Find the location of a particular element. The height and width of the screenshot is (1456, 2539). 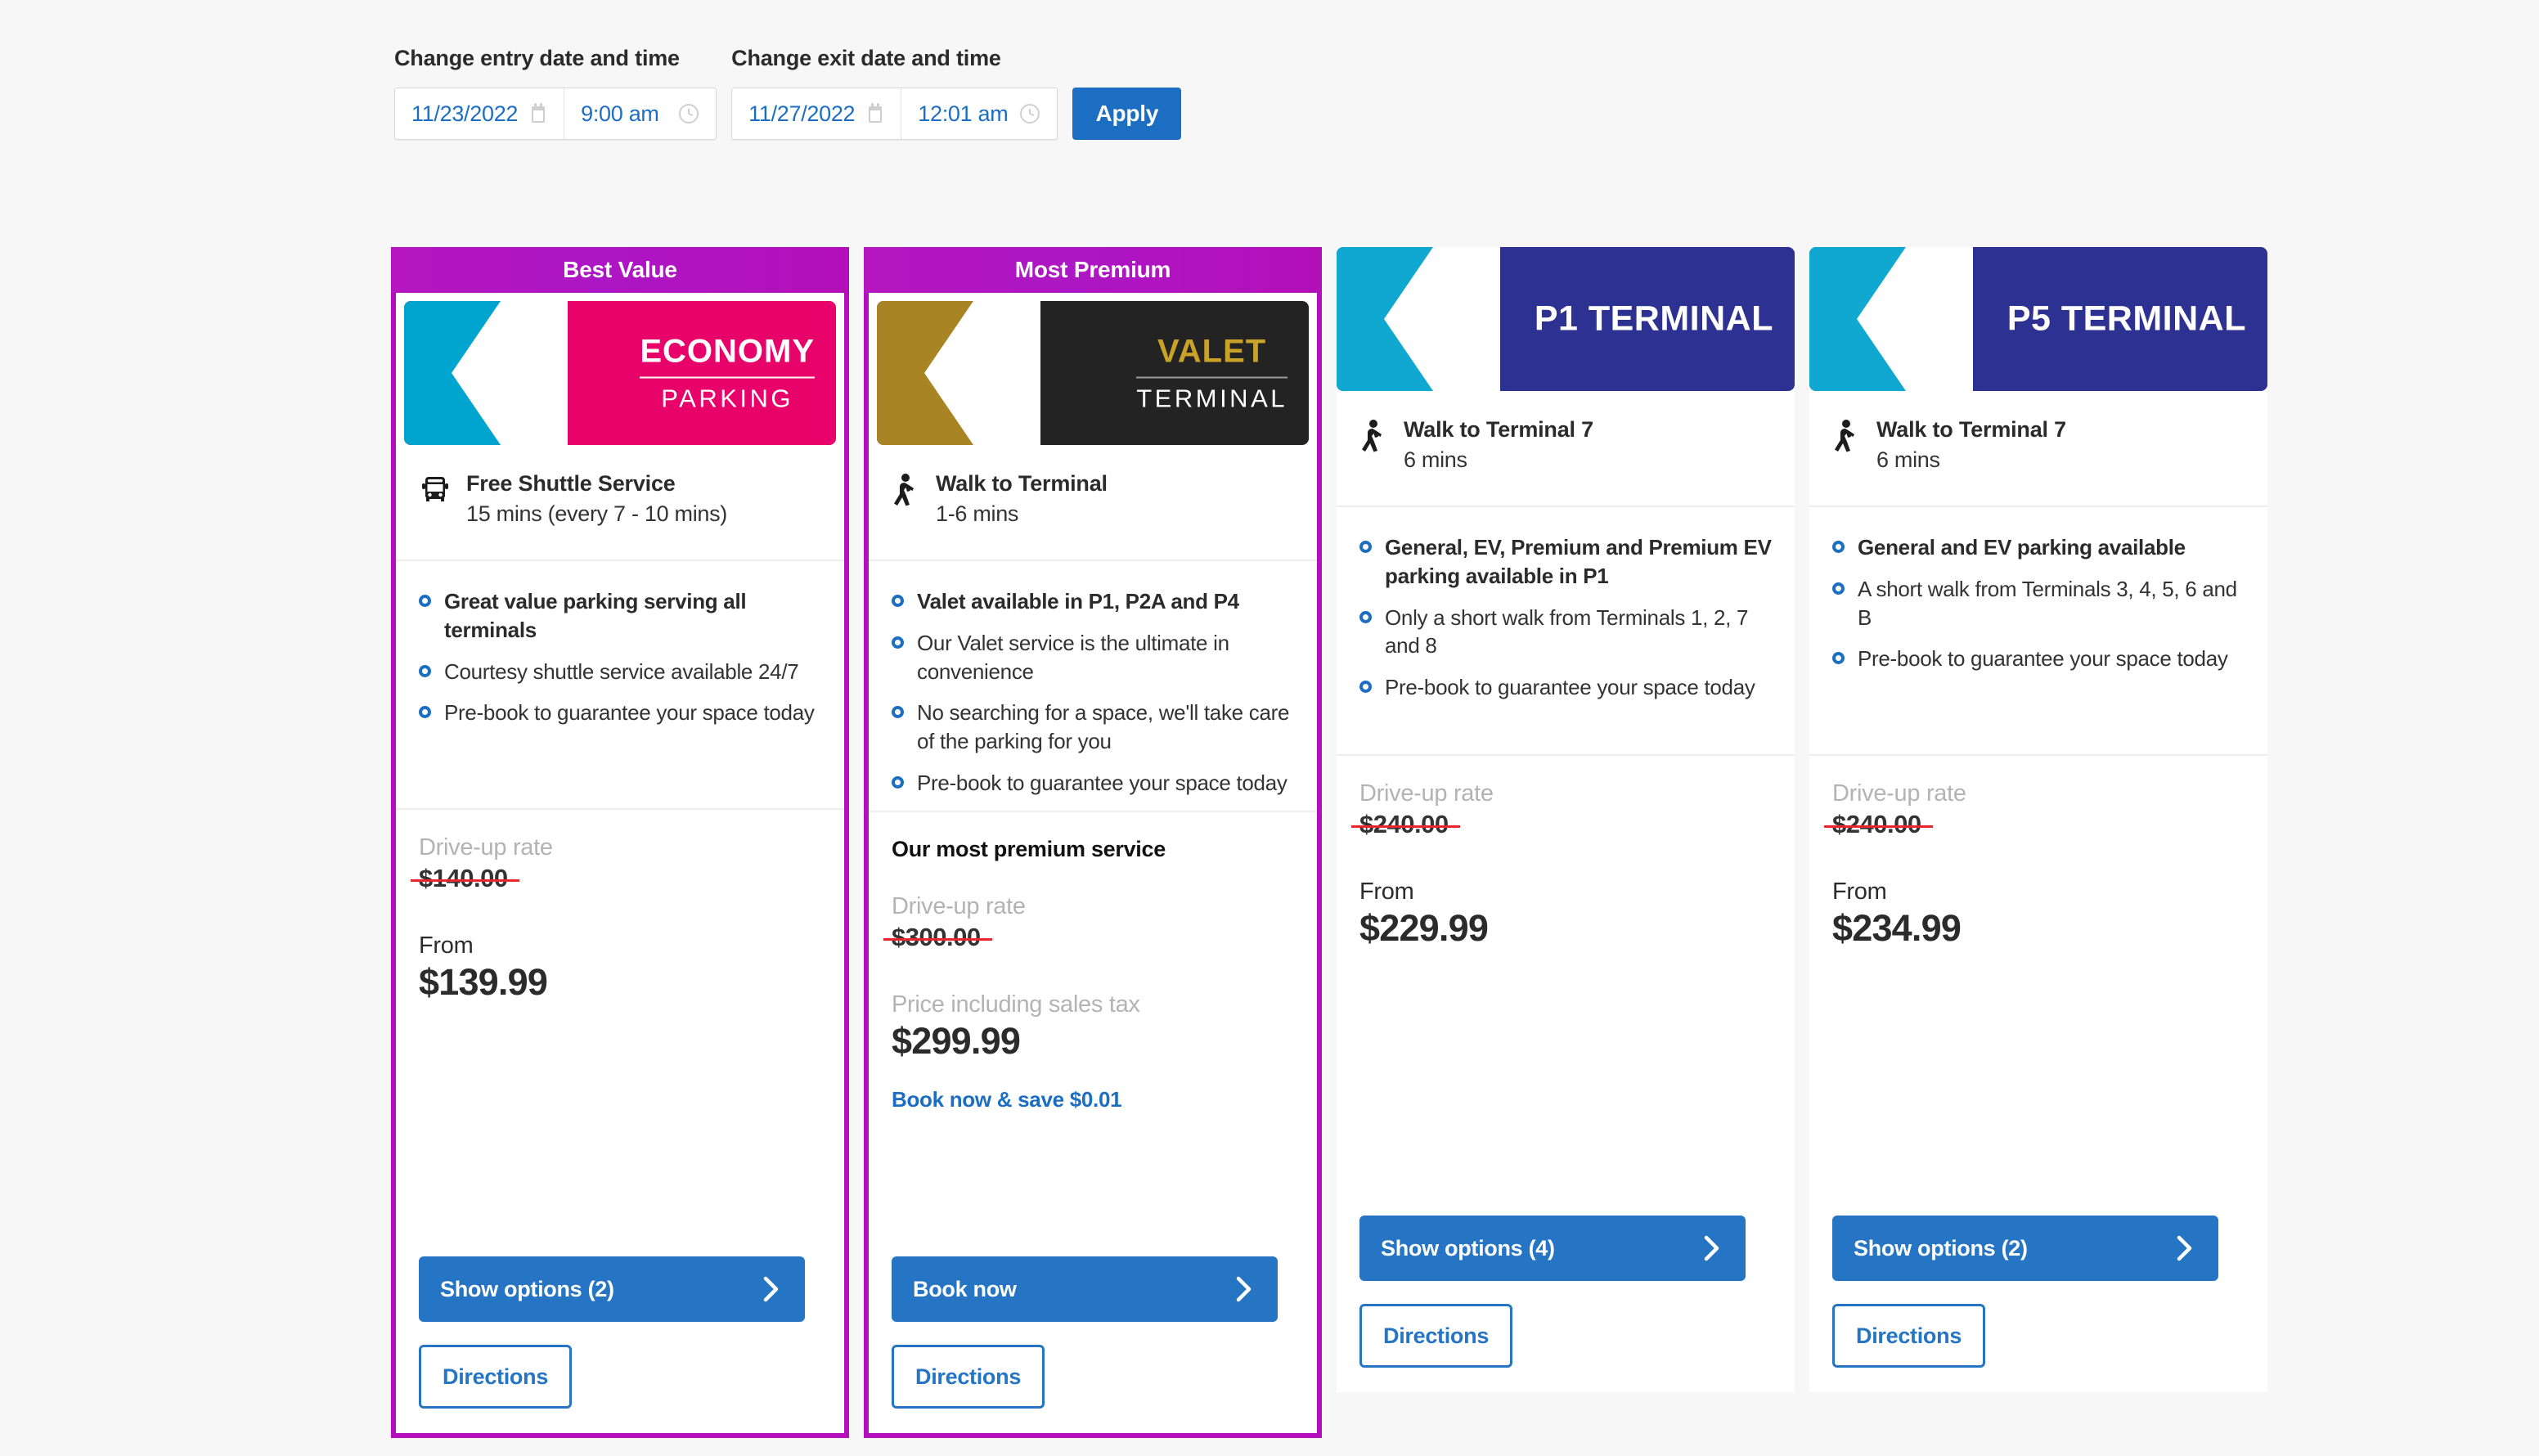

entry-time-value: 9:00 am is located at coordinates (620, 114).